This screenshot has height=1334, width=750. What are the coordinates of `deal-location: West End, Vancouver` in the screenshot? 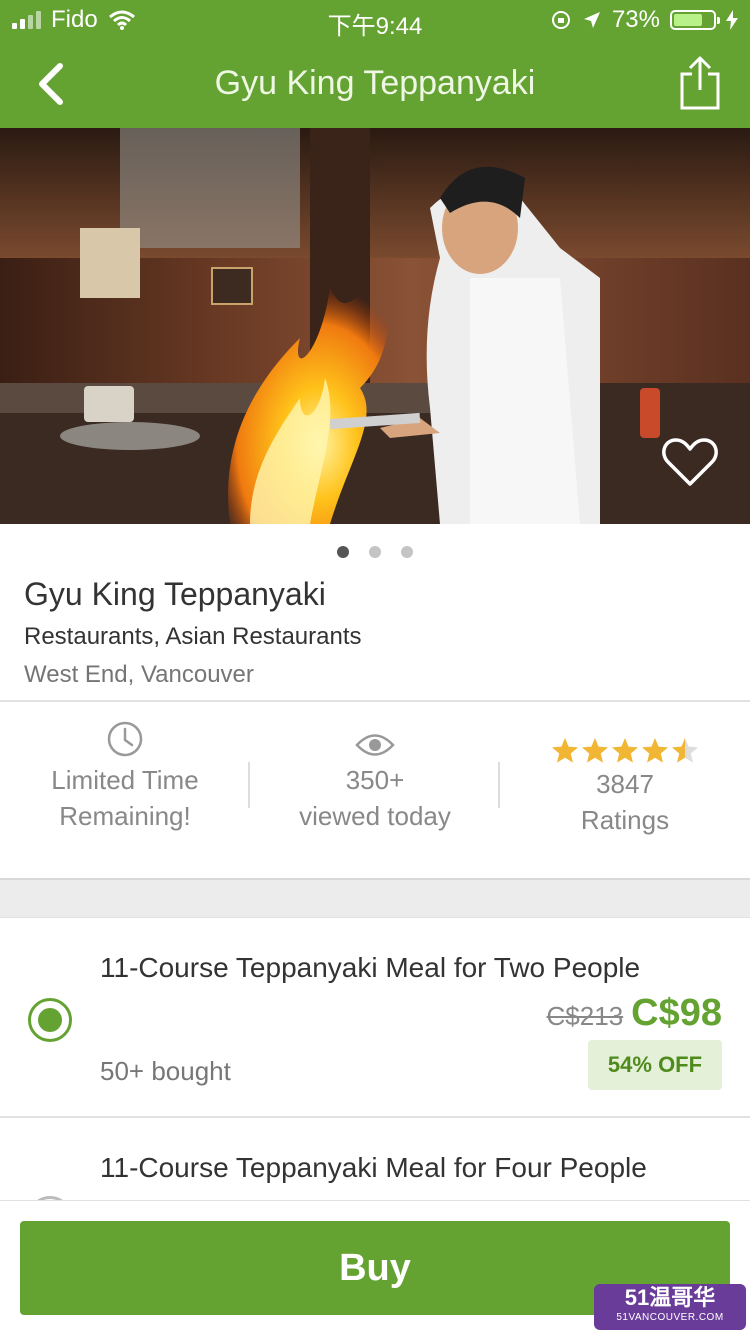 It's located at (374, 675).